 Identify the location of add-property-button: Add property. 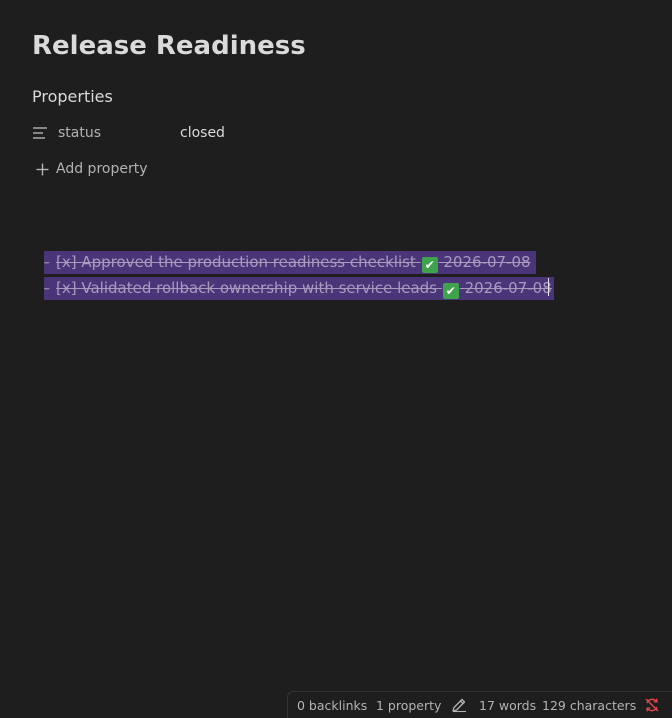
(102, 169).